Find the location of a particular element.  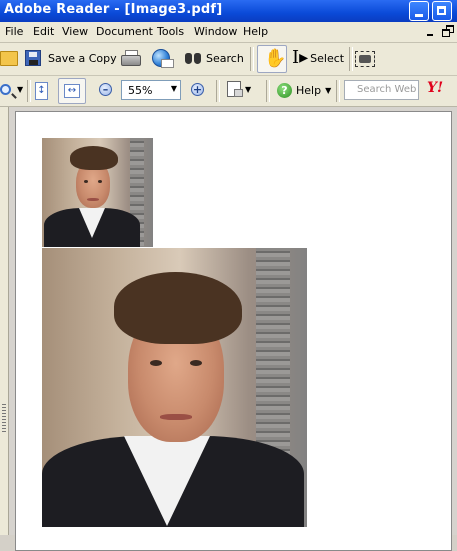

fit-page-button: ↕ is located at coordinates (41, 91).